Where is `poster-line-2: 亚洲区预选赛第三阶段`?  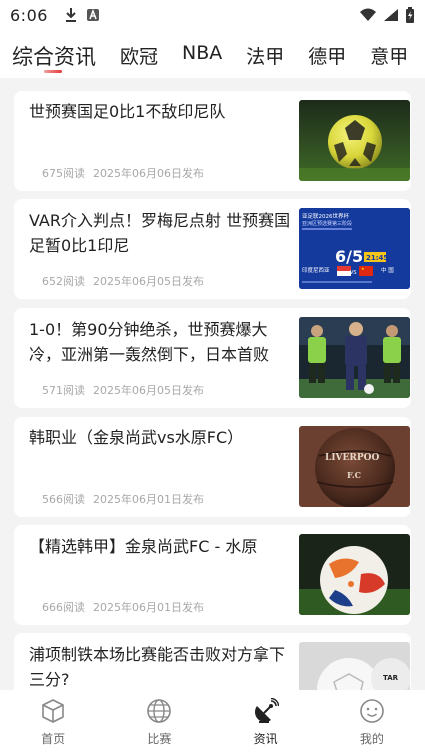
poster-line-2: 亚洲区预选赛第三阶段 is located at coordinates (327, 223).